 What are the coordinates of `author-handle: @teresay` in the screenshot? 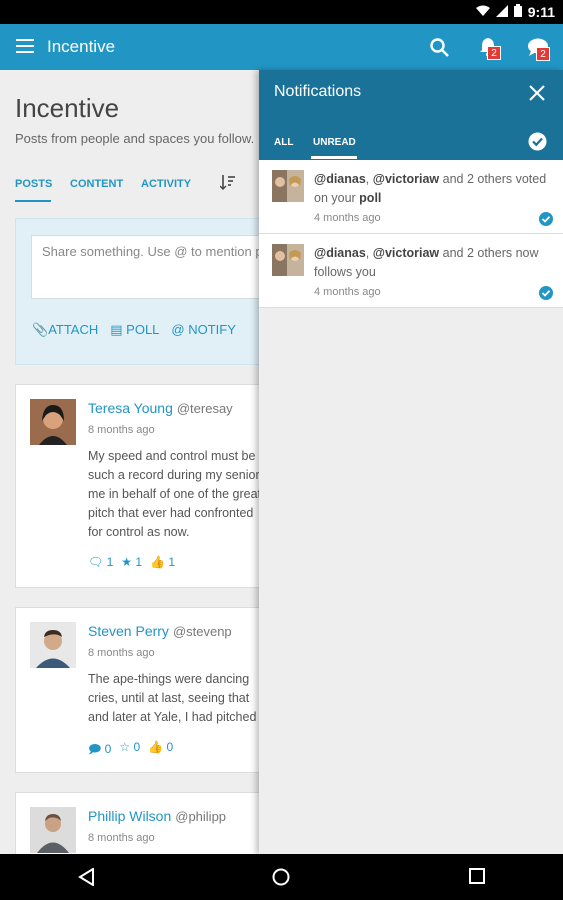 It's located at (204, 408).